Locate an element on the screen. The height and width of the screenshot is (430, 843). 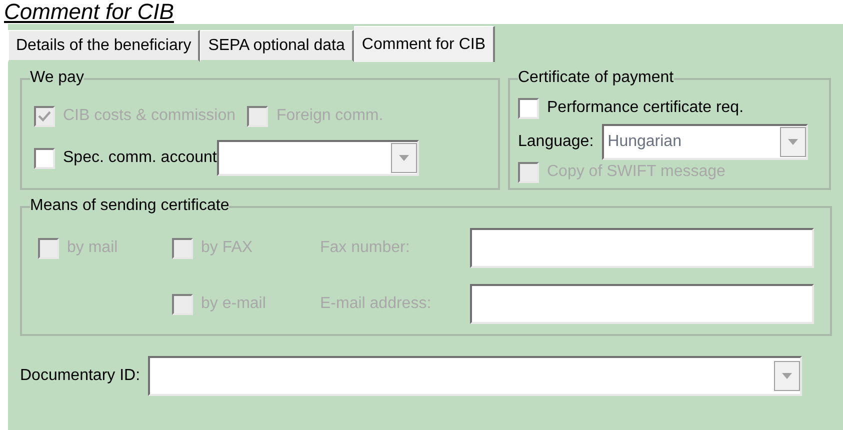
page-heading: Comment for CIB is located at coordinates (88, 12).